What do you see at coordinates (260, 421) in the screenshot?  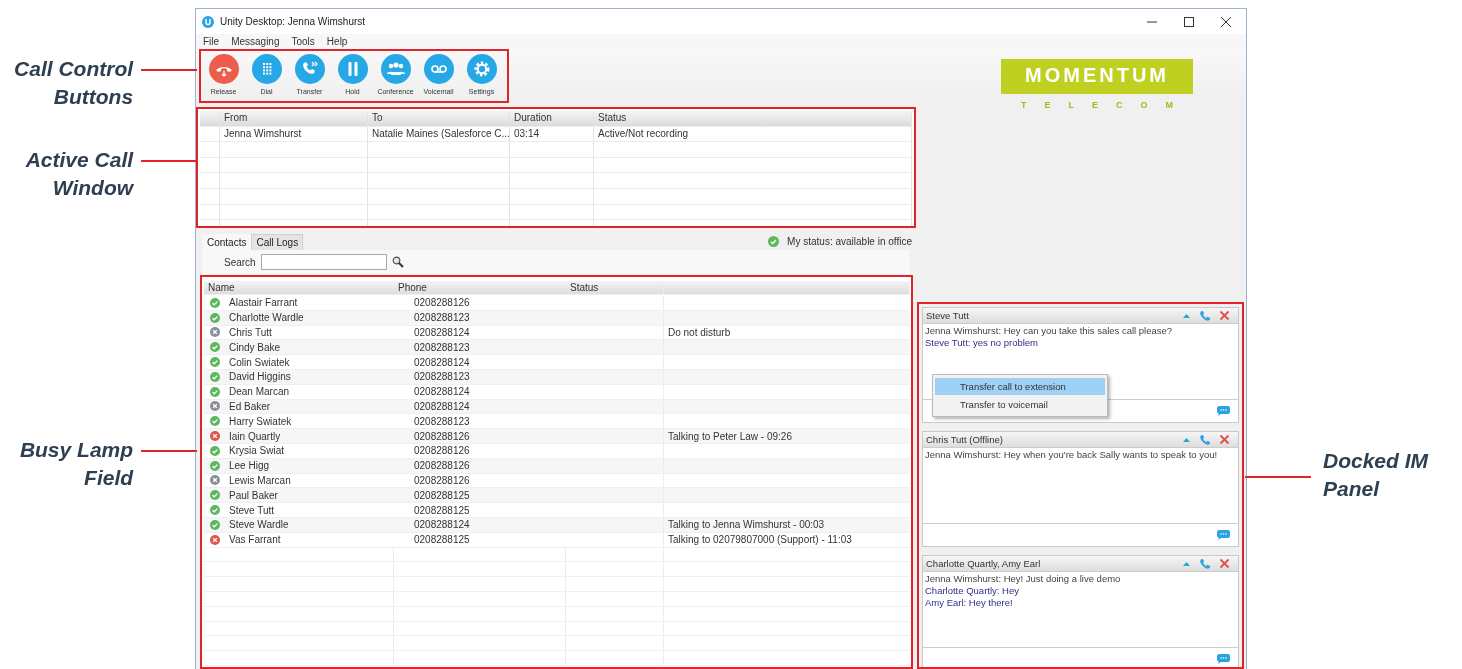 I see `contact-name: Harry Swiatek` at bounding box center [260, 421].